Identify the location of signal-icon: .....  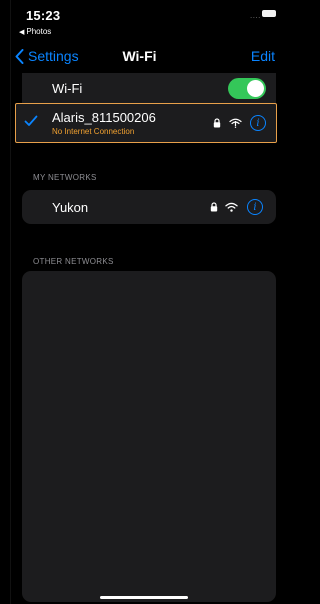
(255, 15).